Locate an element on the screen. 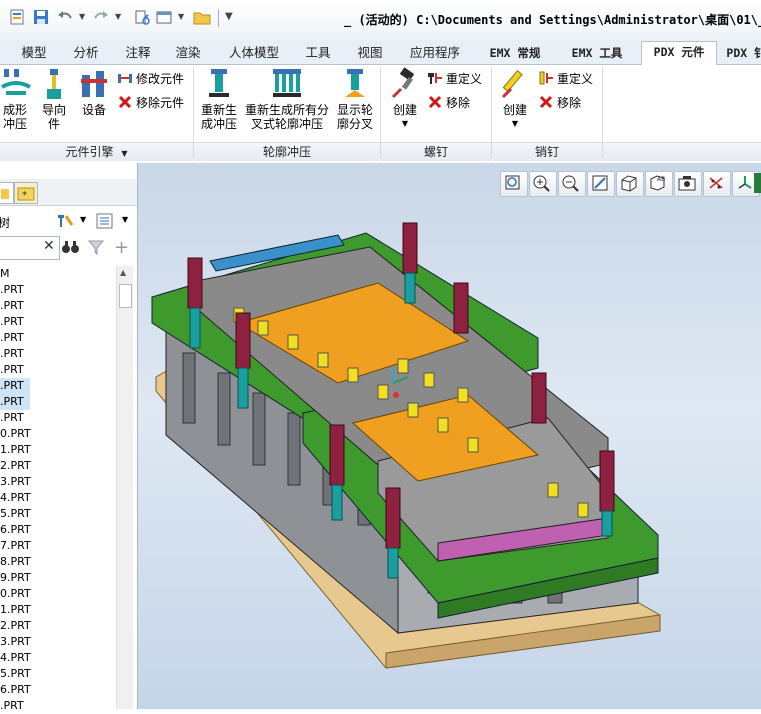 Image resolution: width=761 pixels, height=714 pixels. tree-scrollbar: ▲ is located at coordinates (124, 487).